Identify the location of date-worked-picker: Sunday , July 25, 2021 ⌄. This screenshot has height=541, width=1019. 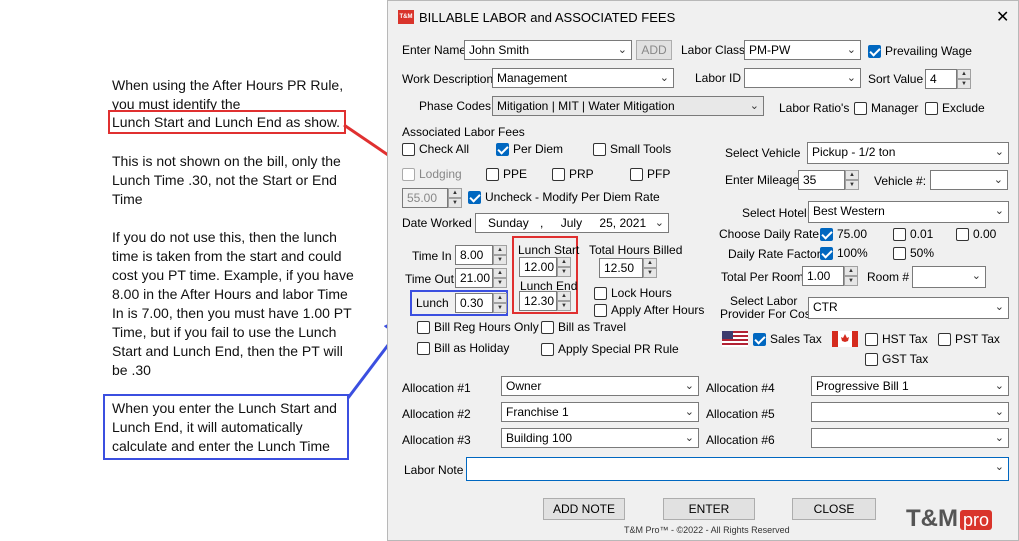
(572, 223).